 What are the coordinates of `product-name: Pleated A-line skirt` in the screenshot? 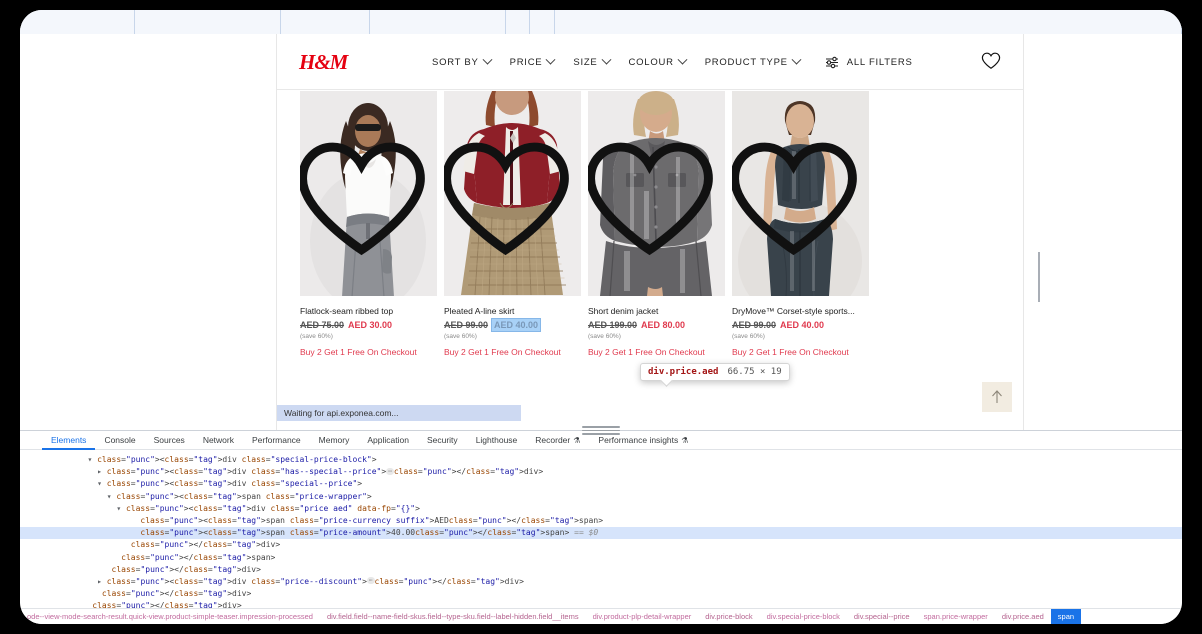 It's located at (512, 311).